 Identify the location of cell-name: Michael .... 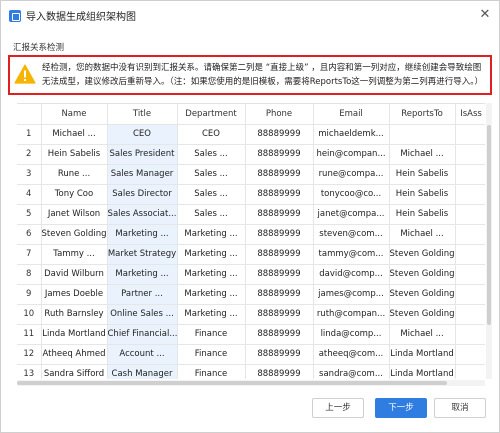
(74, 134).